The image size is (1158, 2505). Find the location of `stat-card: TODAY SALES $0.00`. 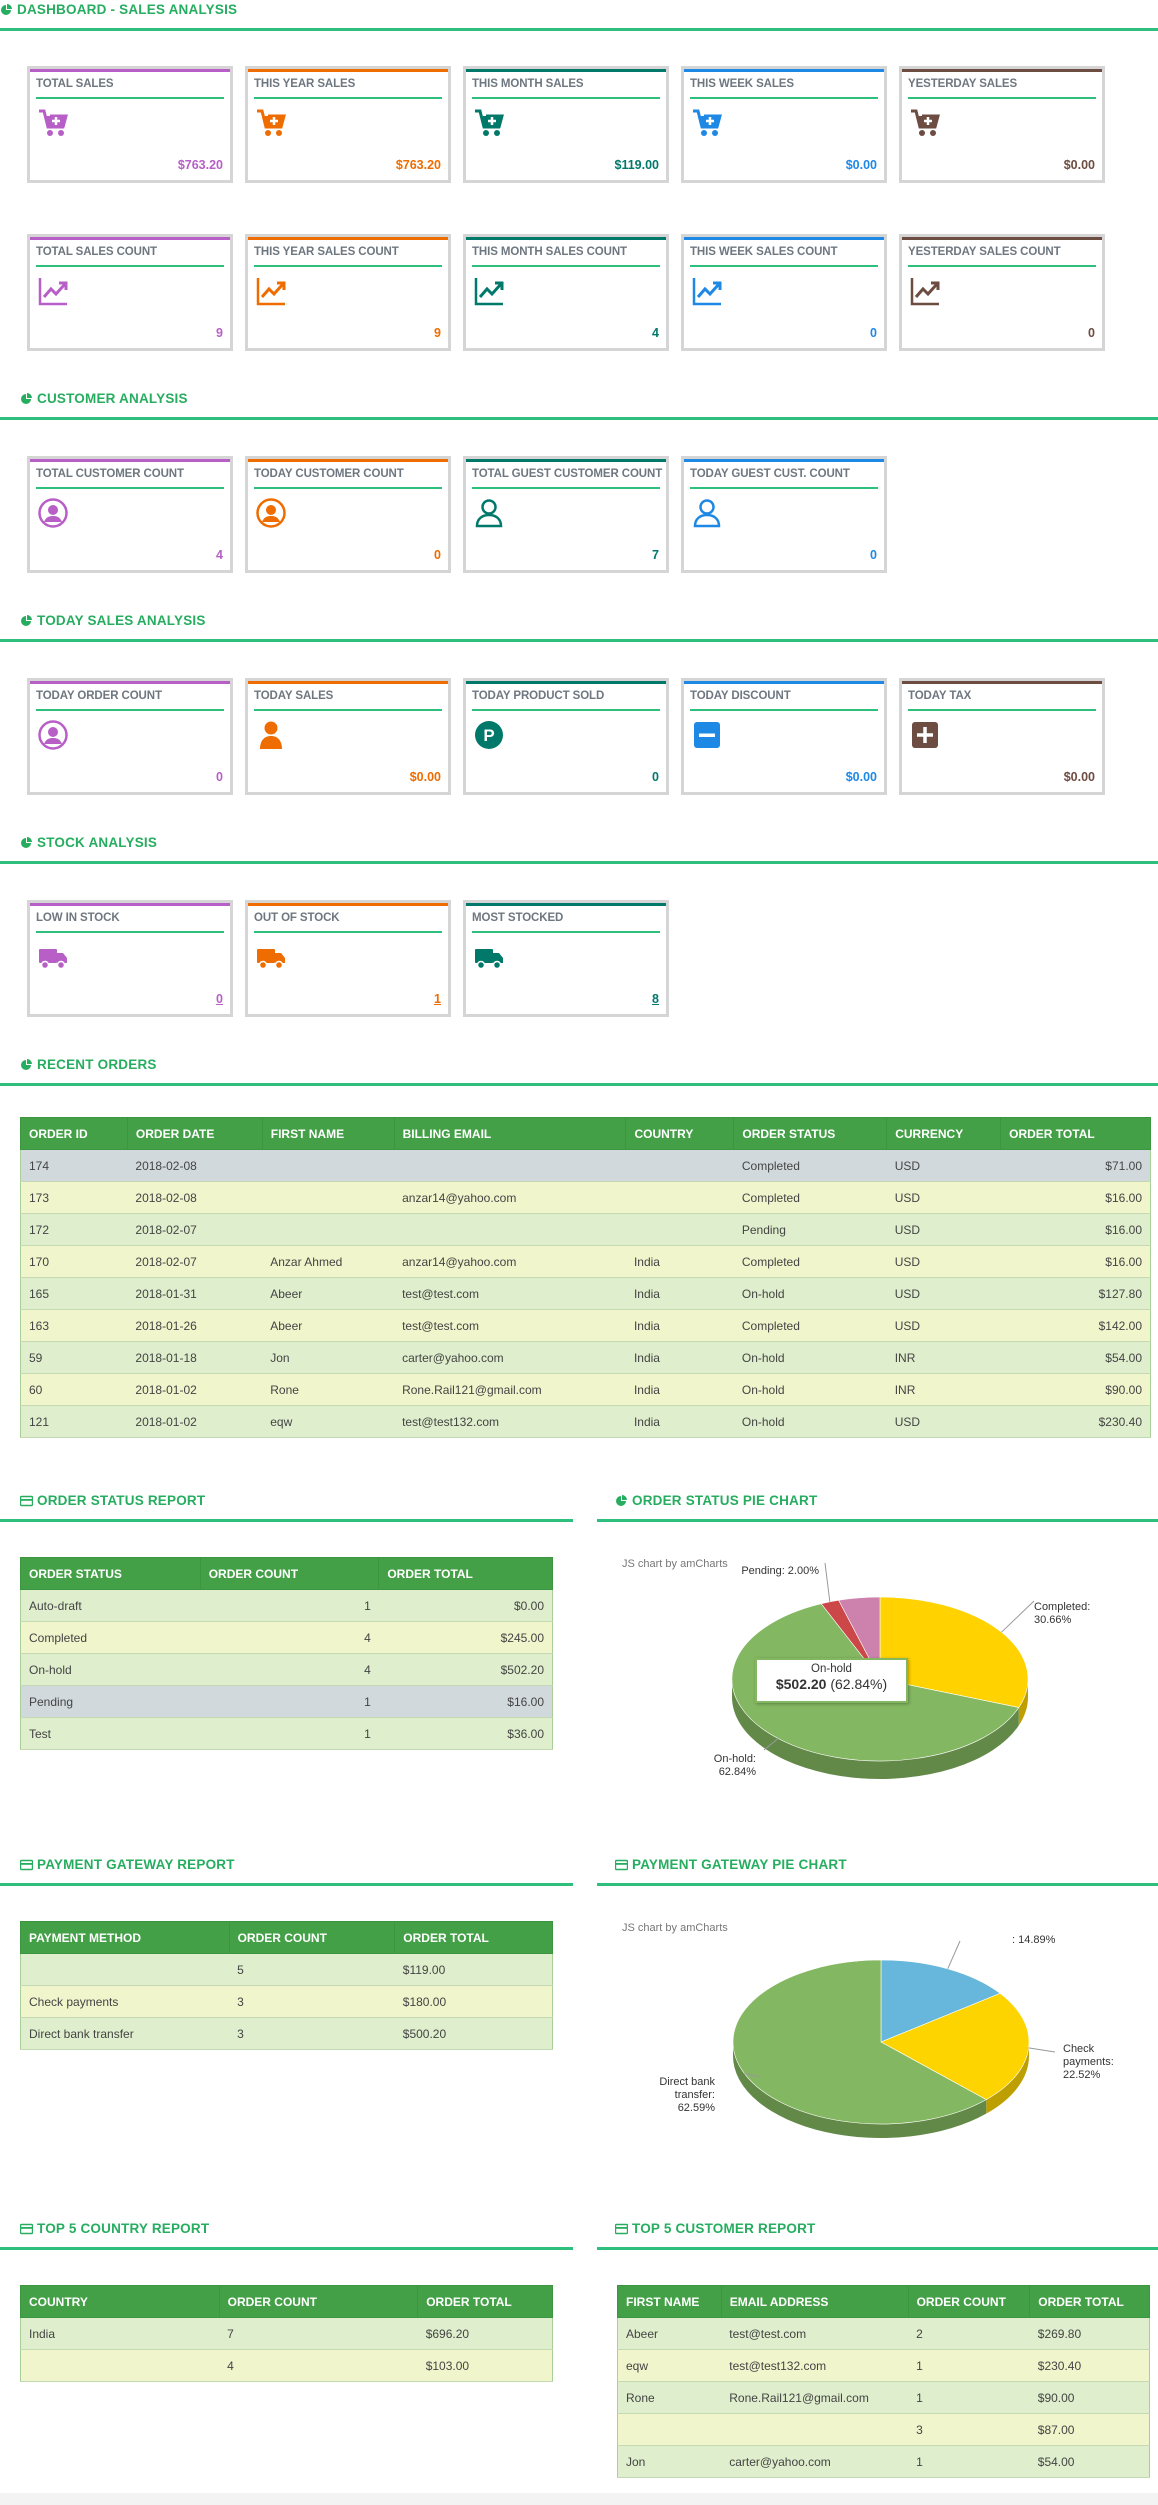

stat-card: TODAY SALES $0.00 is located at coordinates (348, 736).